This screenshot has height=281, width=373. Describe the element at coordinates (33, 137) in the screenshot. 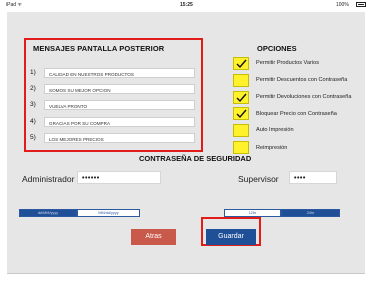

I see `message-number: 5)` at that location.